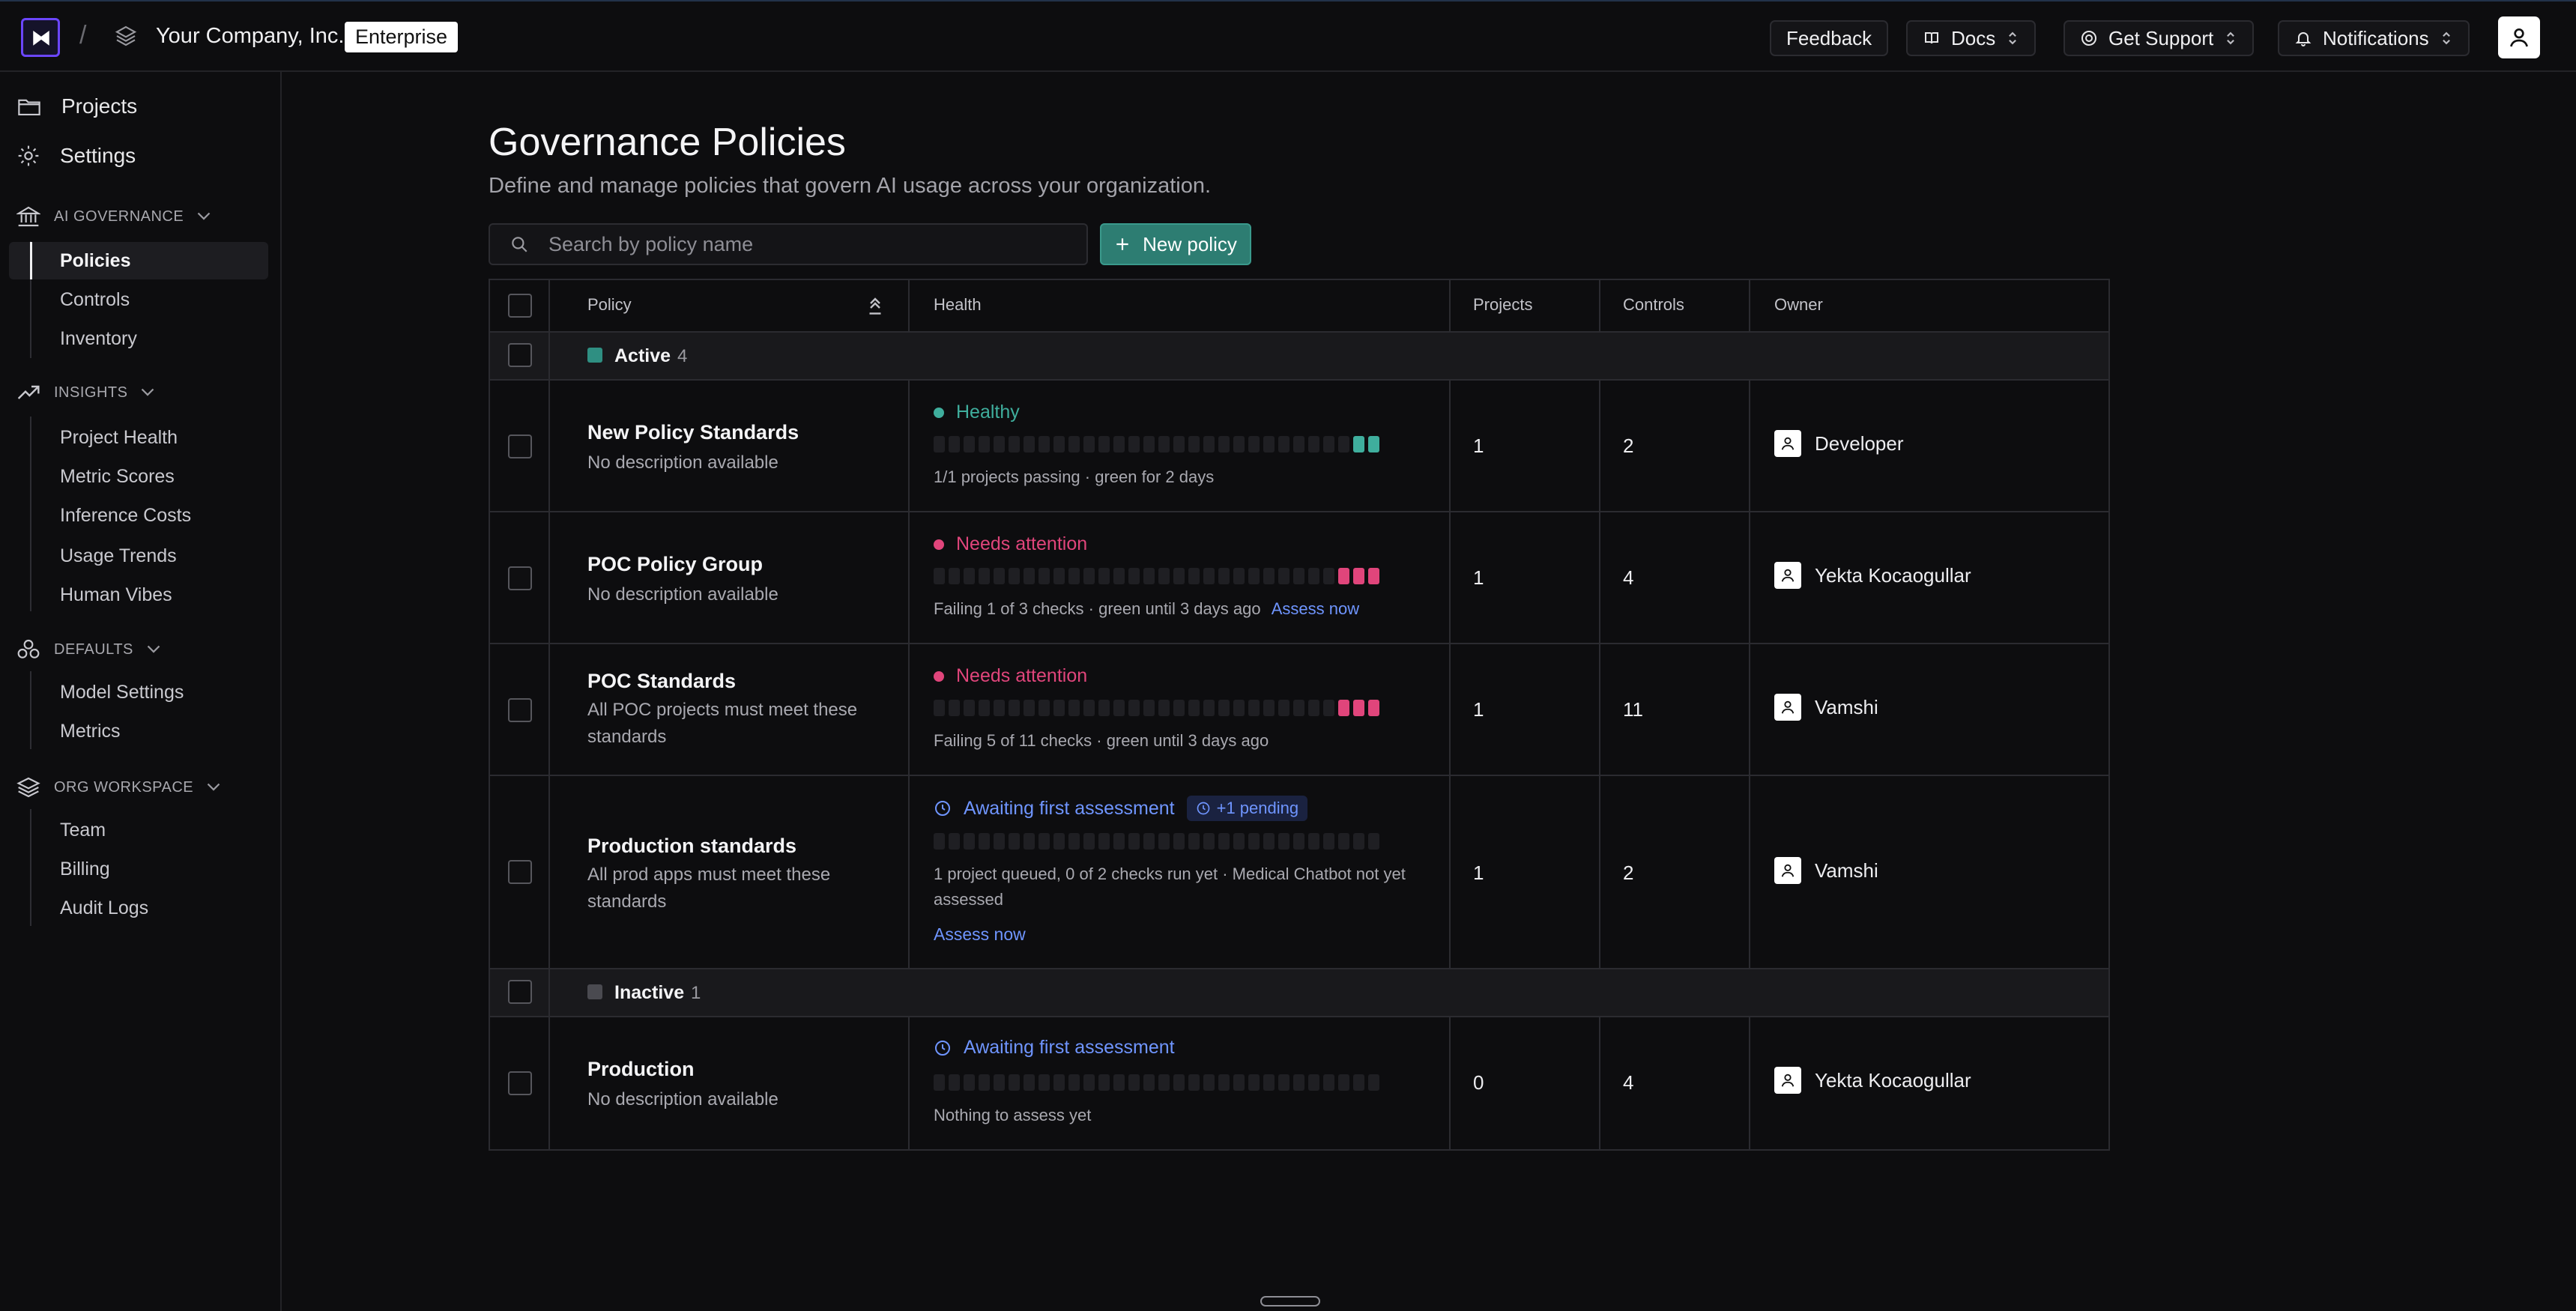  Describe the element at coordinates (958, 305) in the screenshot. I see `column-header-health: Health` at that location.